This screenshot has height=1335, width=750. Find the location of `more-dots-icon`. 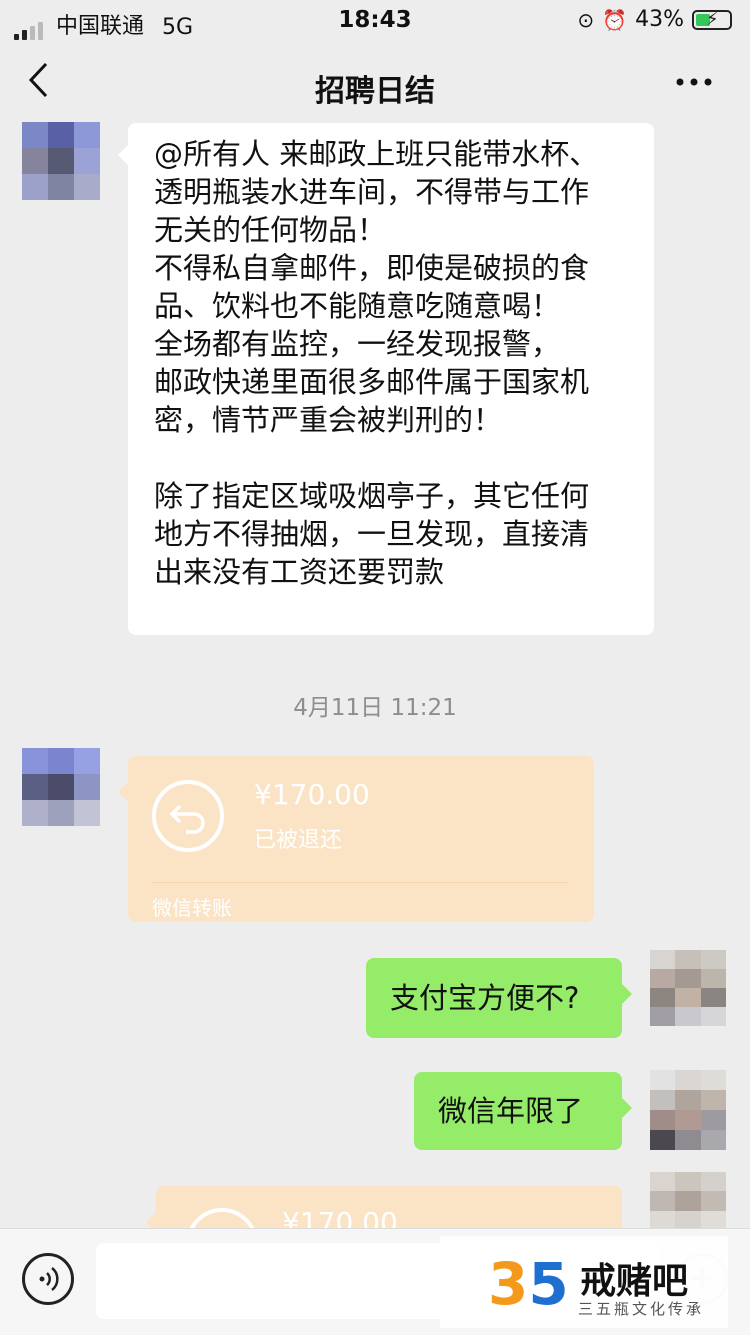

more-dots-icon is located at coordinates (694, 82).